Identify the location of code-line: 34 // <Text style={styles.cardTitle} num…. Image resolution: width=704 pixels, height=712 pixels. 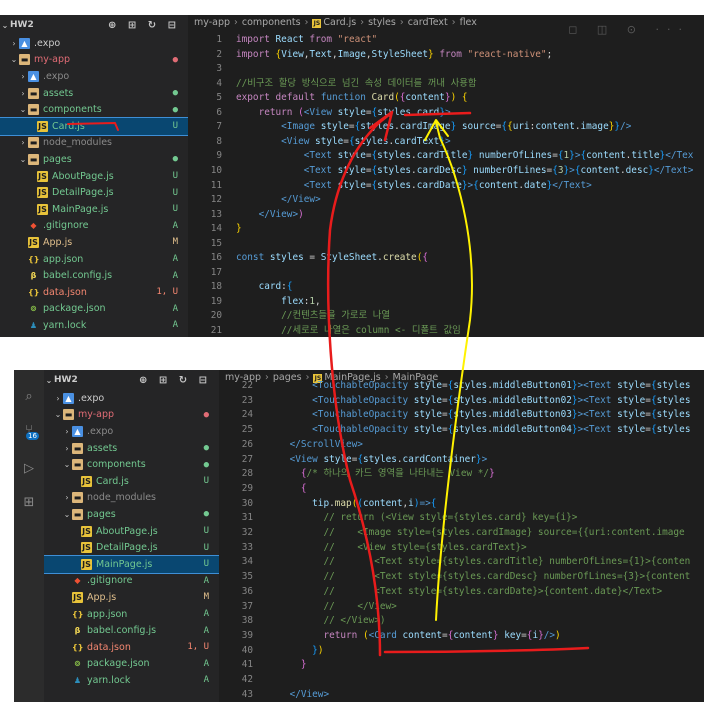
(461, 562).